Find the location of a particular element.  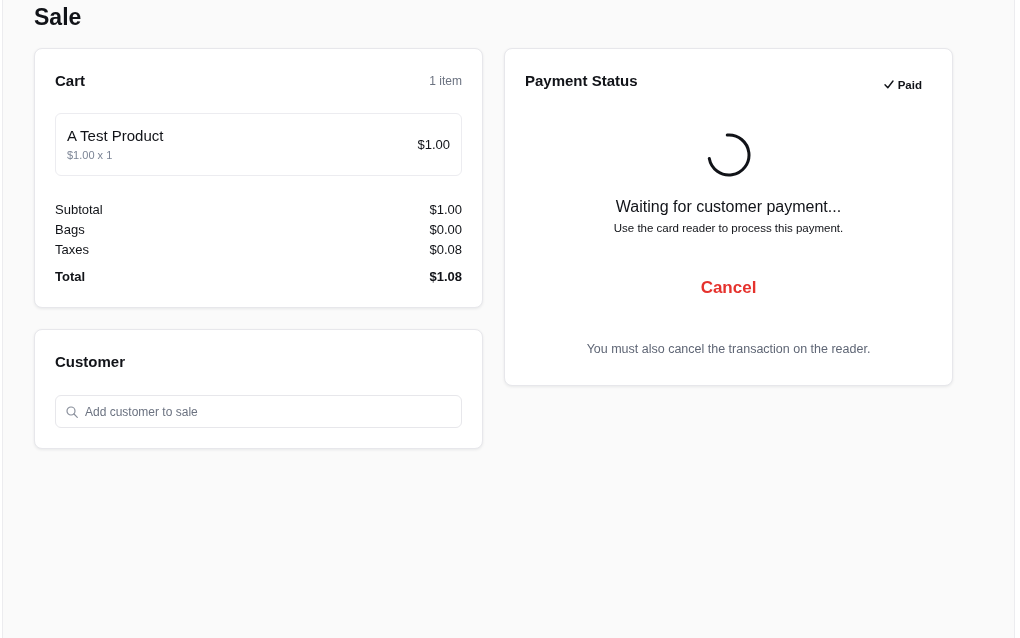

total-value: $1.00 is located at coordinates (445, 210).